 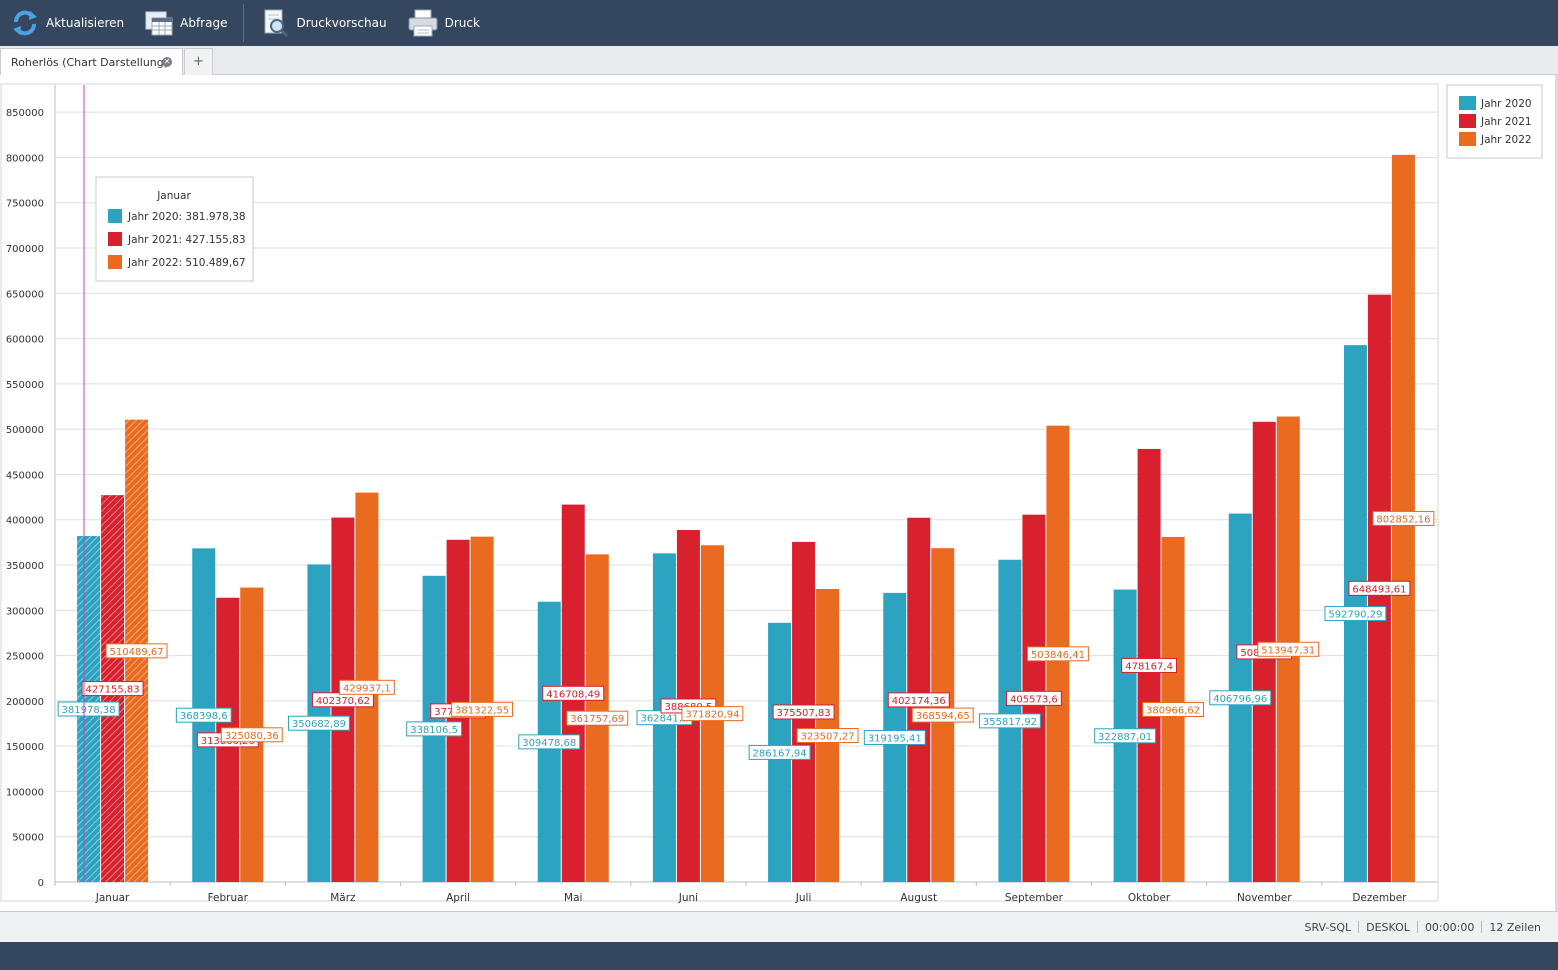 I want to click on x-tick-label: März, so click(x=343, y=898).